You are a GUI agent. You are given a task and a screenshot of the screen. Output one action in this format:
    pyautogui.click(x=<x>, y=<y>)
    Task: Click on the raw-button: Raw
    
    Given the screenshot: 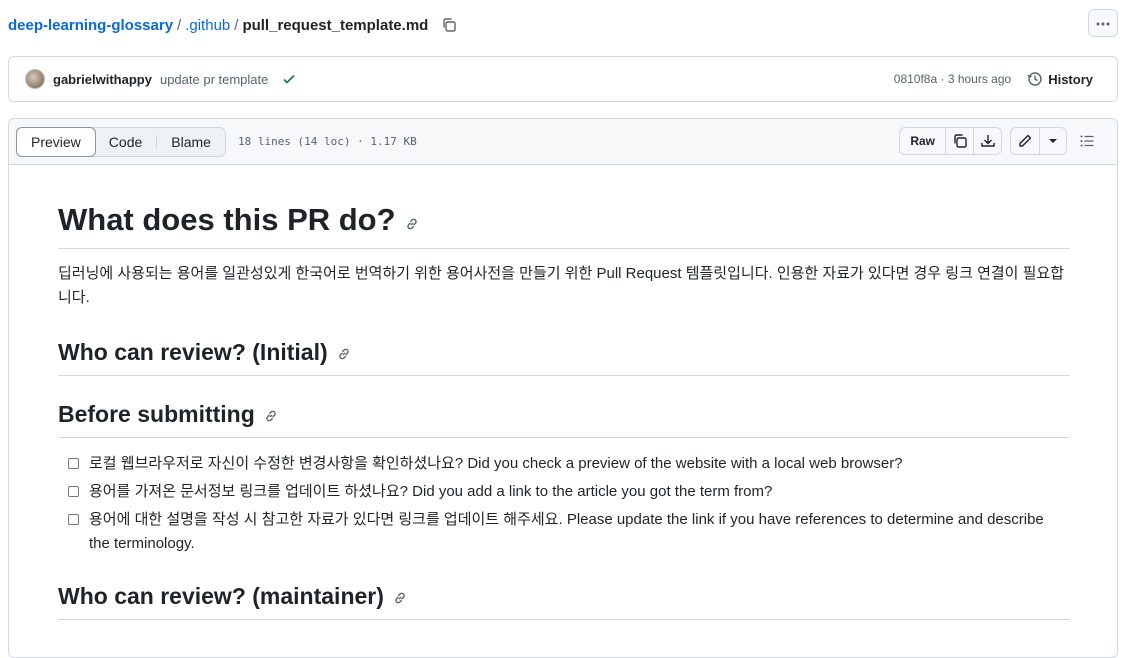 What is the action you would take?
    pyautogui.click(x=922, y=141)
    